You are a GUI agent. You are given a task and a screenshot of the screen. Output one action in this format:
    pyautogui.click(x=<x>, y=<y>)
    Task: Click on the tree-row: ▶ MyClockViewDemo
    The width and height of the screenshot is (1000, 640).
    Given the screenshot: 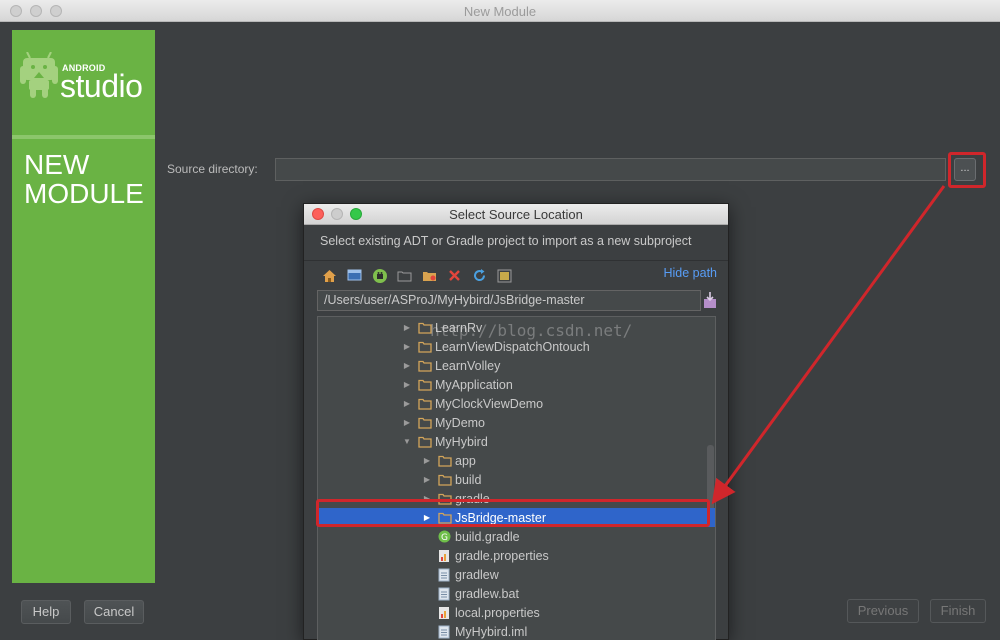 What is the action you would take?
    pyautogui.click(x=516, y=403)
    